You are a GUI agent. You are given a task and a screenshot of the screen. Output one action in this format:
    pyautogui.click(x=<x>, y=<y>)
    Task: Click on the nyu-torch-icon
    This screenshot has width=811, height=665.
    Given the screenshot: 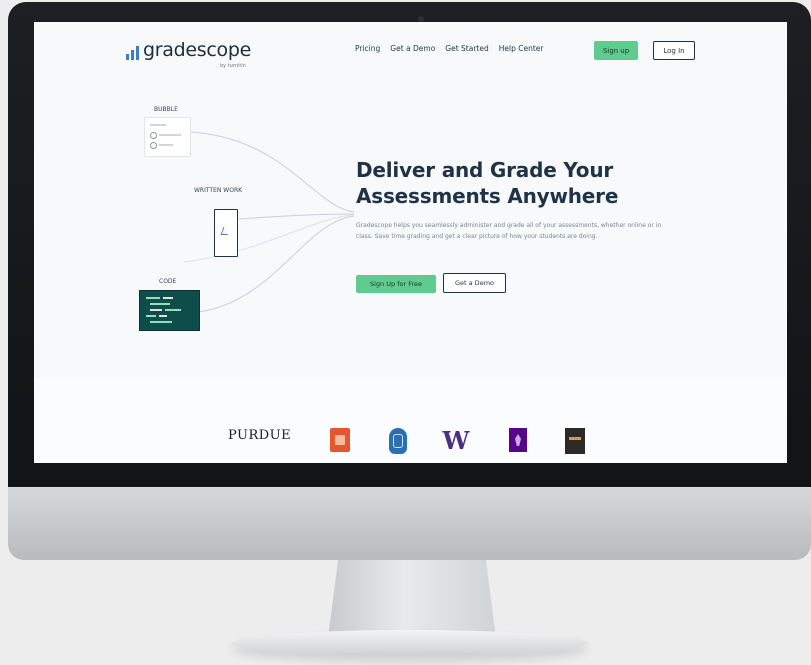 What is the action you would take?
    pyautogui.click(x=518, y=440)
    